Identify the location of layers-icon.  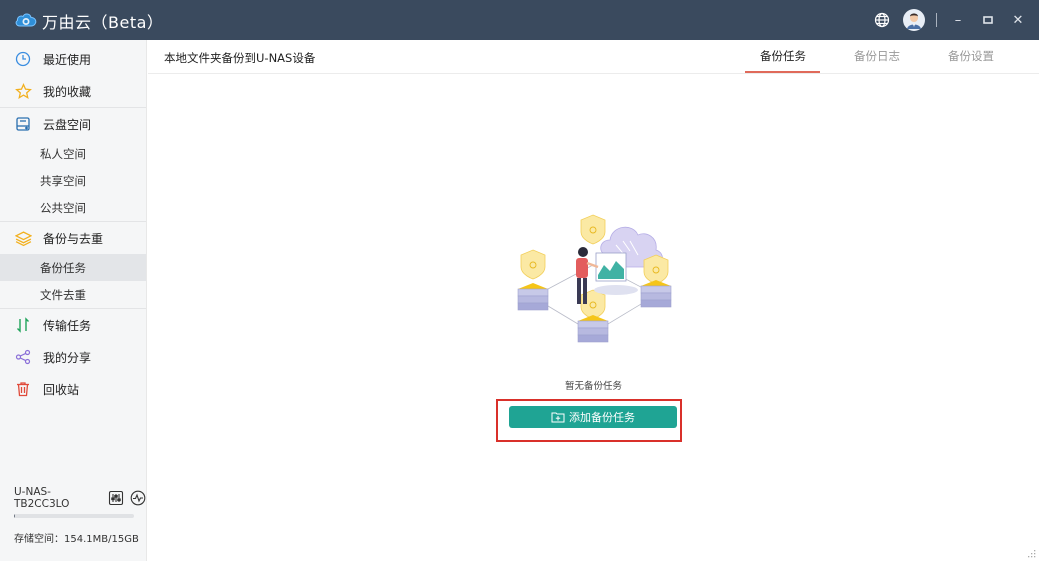
(23, 238).